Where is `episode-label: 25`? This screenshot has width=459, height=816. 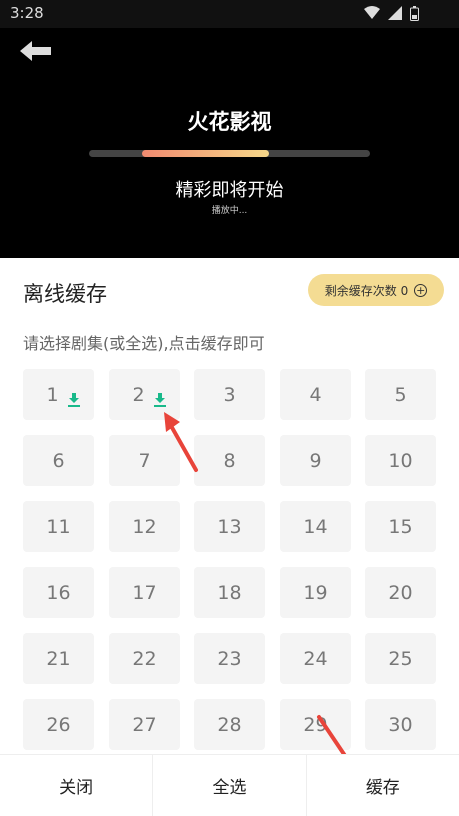
episode-label: 25 is located at coordinates (400, 658).